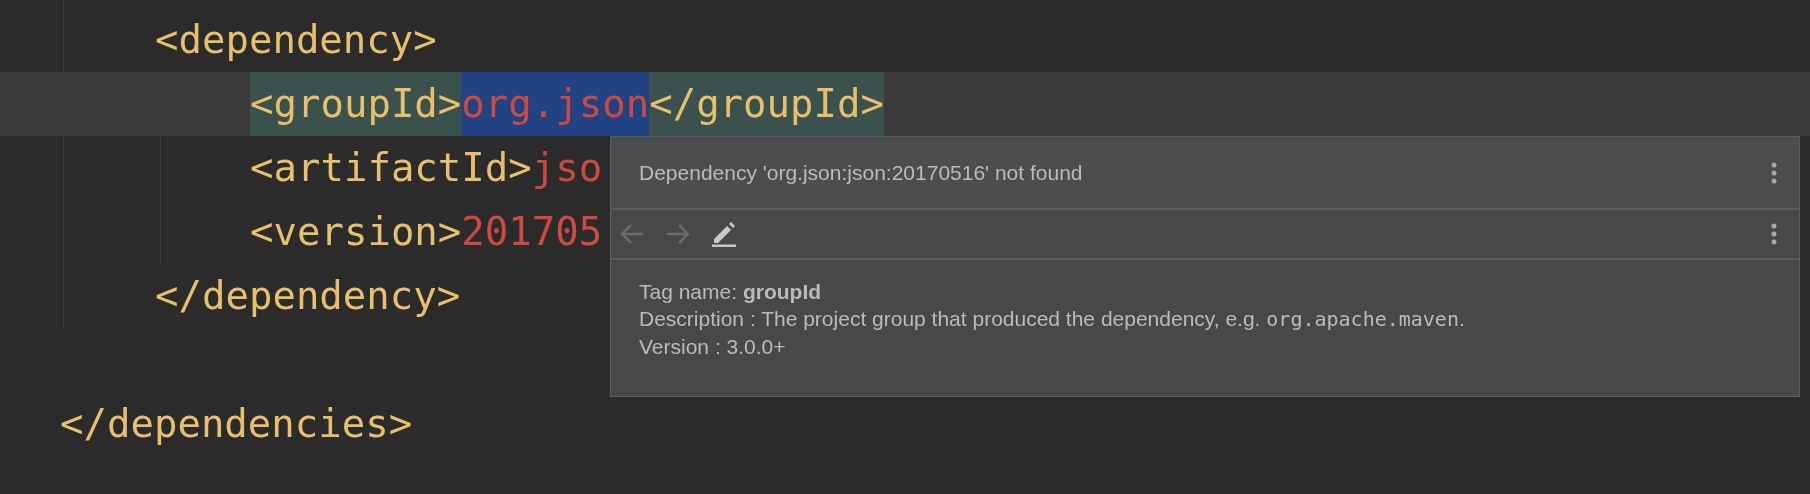  What do you see at coordinates (567, 168) in the screenshot?
I see `tag-value: jso` at bounding box center [567, 168].